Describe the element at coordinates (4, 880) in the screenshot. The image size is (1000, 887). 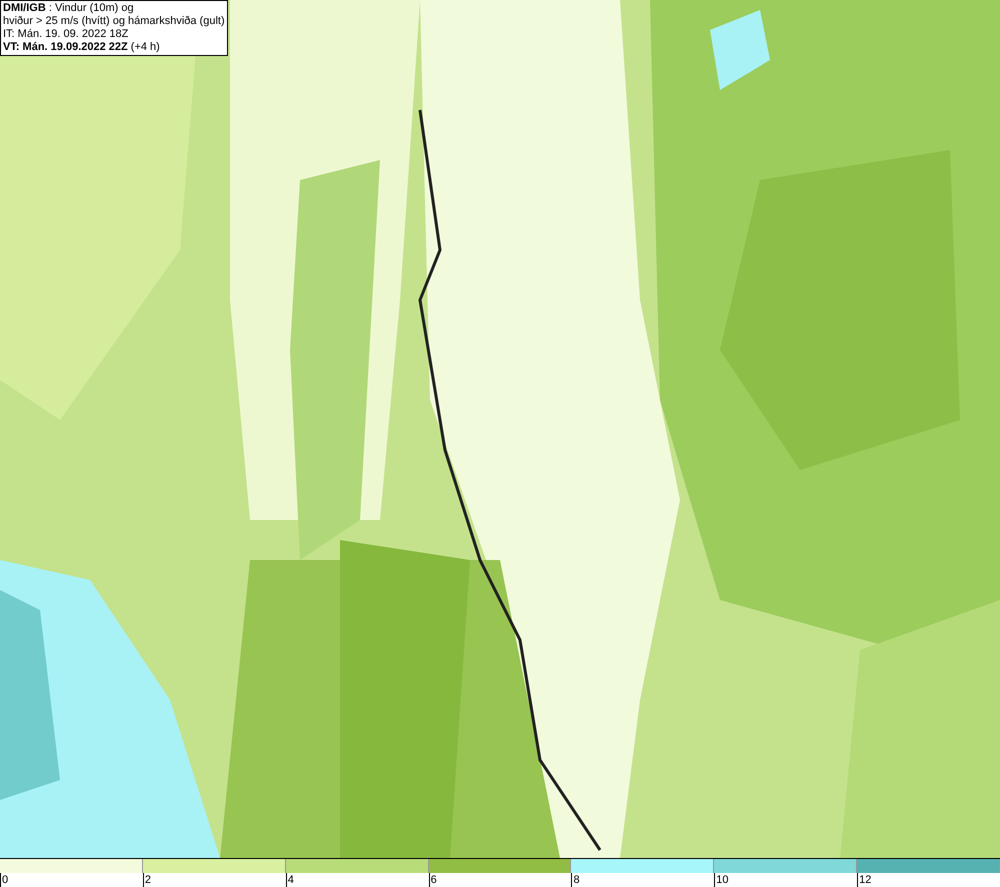
I see `legend-label: 0` at that location.